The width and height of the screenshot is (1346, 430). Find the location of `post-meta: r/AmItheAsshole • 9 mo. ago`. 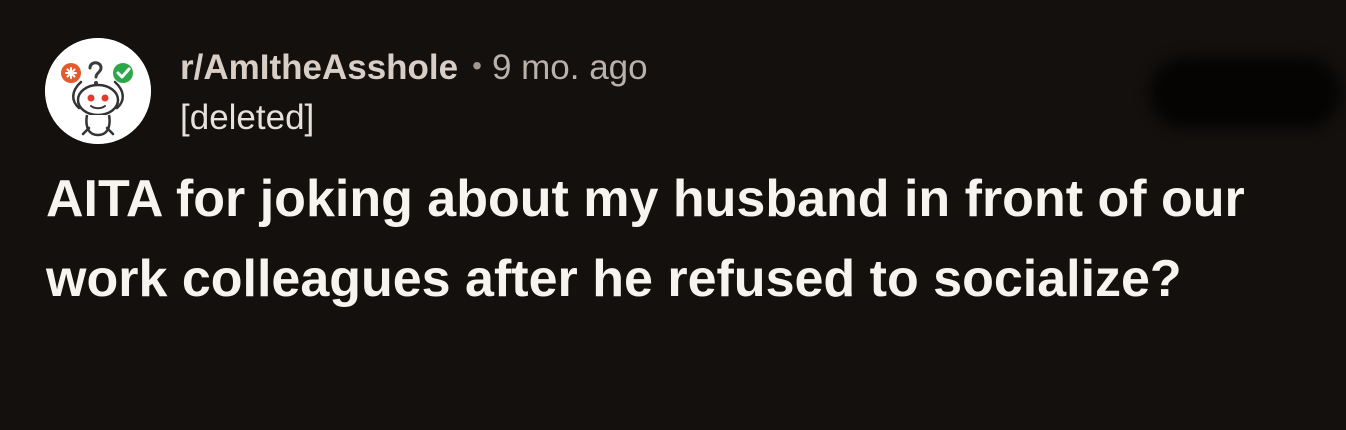

post-meta: r/AmItheAsshole • 9 mo. ago is located at coordinates (414, 68).